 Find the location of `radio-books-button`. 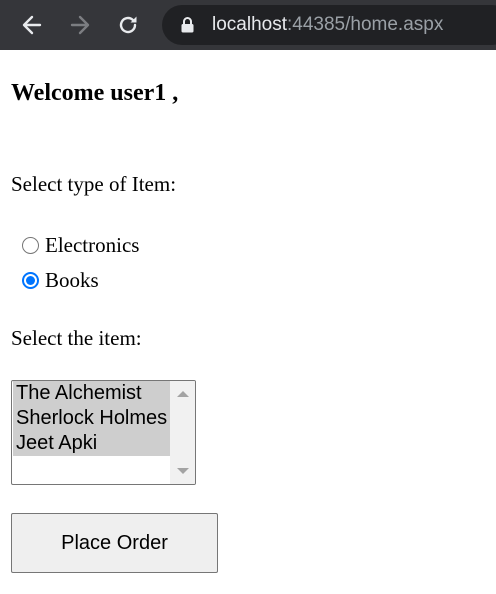

radio-books-button is located at coordinates (30, 280).